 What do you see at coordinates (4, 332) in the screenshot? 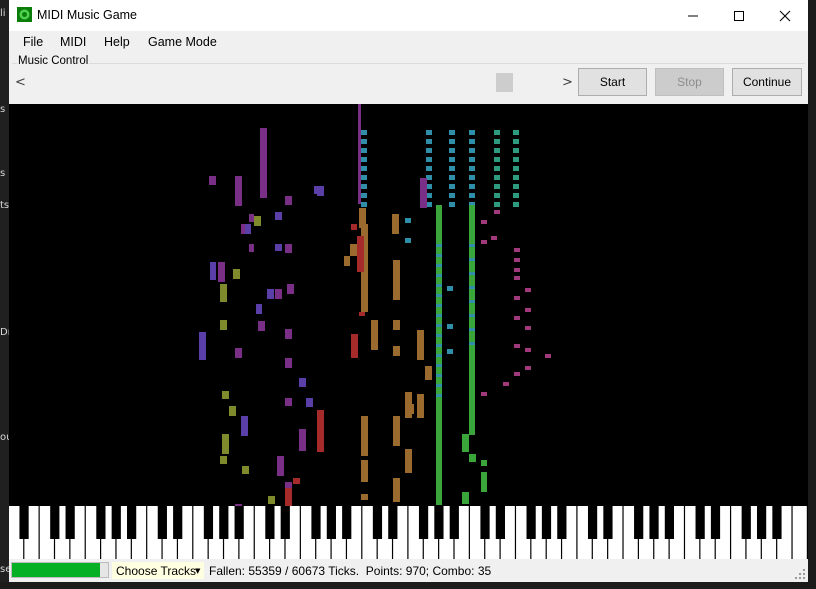
I see `edge-text: Dr` at bounding box center [4, 332].